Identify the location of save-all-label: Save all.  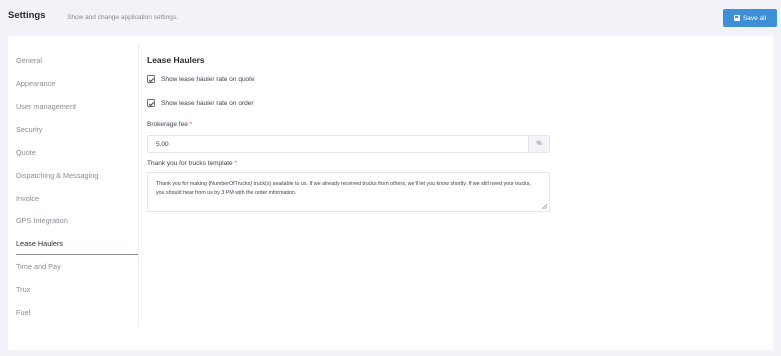
(754, 18).